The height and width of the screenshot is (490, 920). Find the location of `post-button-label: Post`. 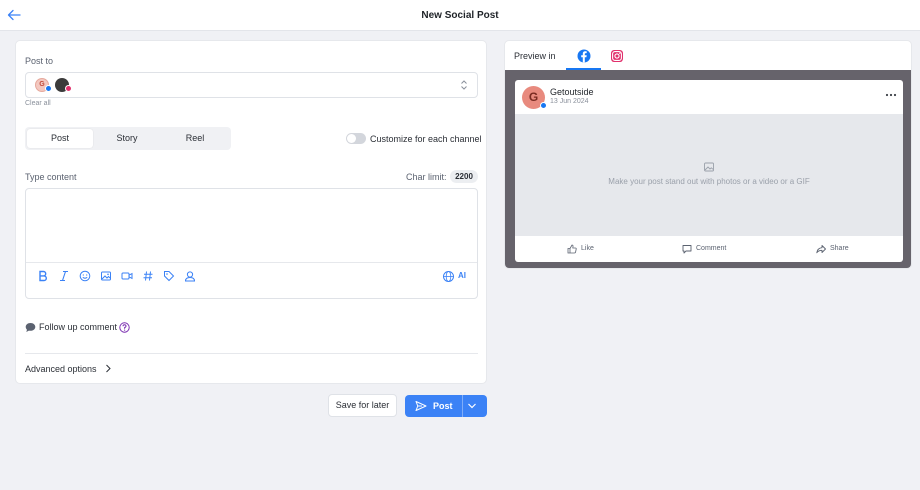

post-button-label: Post is located at coordinates (443, 406).